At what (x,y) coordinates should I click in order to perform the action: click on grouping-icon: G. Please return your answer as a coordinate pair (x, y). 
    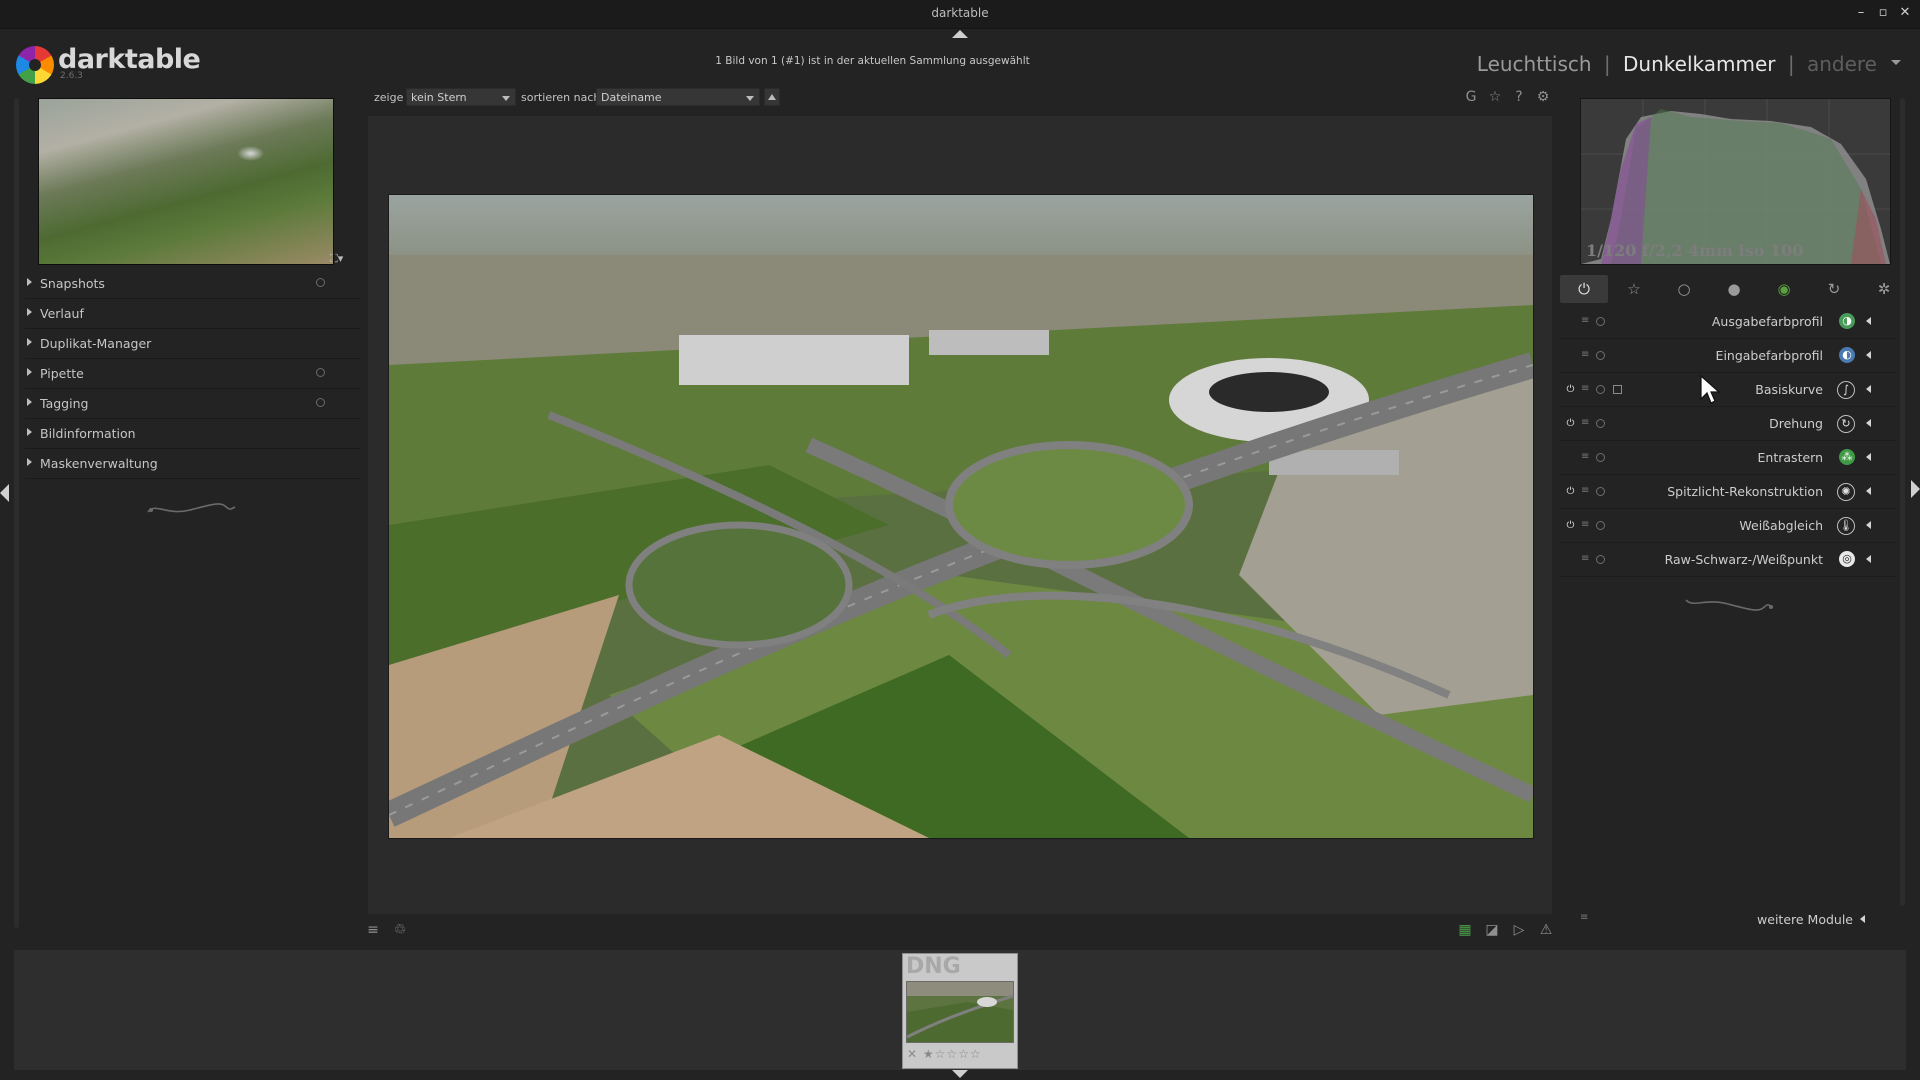
    Looking at the image, I should click on (1471, 97).